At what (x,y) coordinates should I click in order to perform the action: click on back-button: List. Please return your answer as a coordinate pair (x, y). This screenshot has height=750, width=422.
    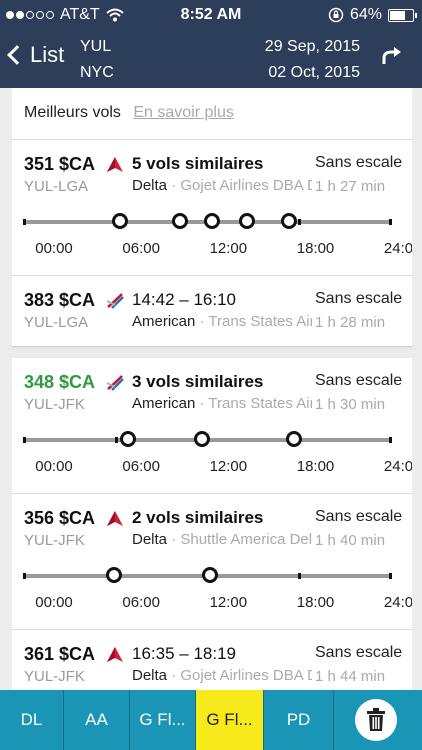
    Looking at the image, I should click on (35, 55).